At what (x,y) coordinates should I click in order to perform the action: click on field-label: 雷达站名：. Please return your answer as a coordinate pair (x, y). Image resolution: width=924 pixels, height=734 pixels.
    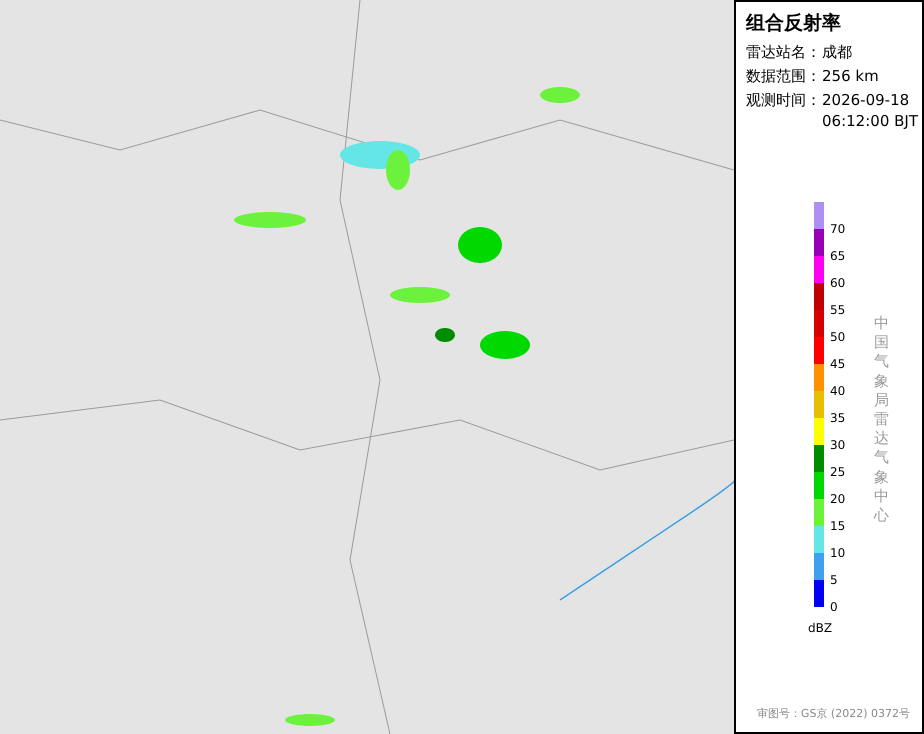
    Looking at the image, I should click on (784, 52).